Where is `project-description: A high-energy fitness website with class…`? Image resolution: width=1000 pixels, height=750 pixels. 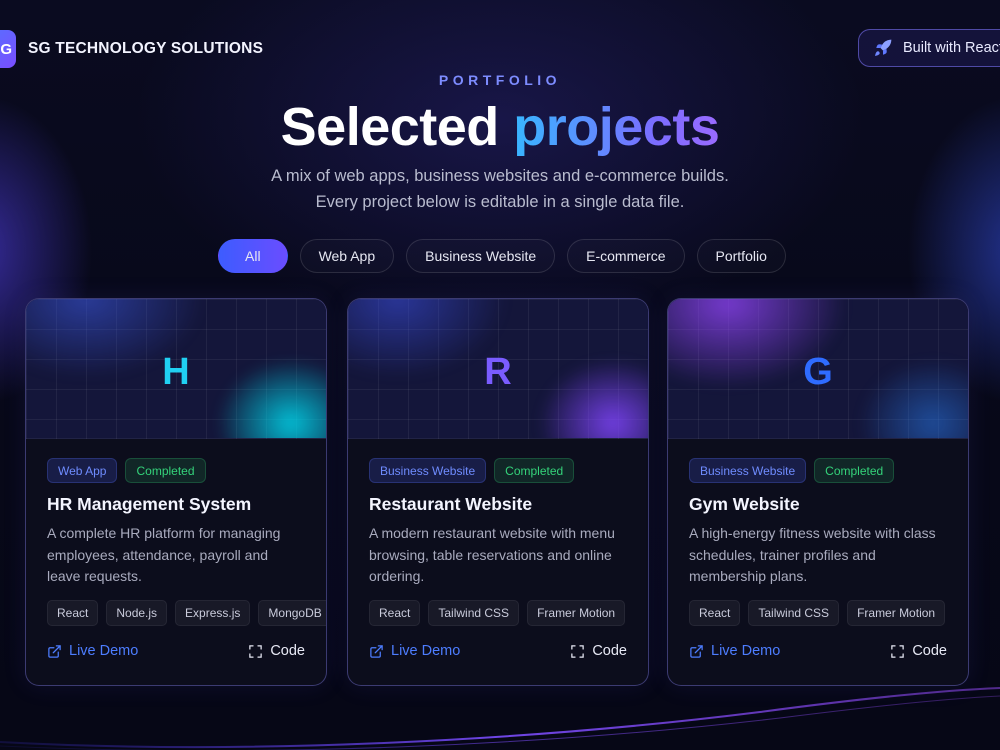
project-description: A high-energy fitness website with class… is located at coordinates (812, 554).